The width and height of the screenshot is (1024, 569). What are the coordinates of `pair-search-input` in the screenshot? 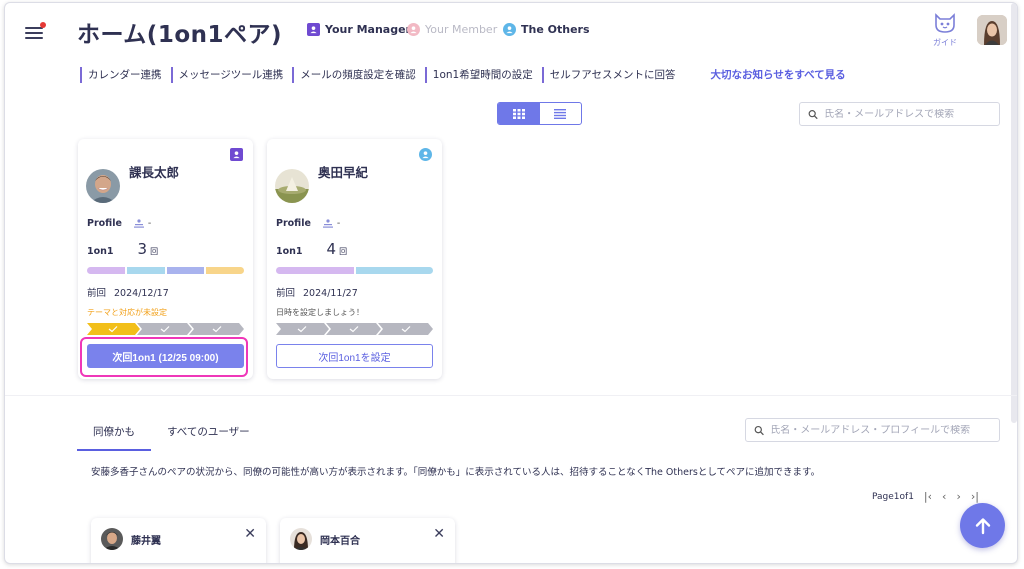 It's located at (911, 114).